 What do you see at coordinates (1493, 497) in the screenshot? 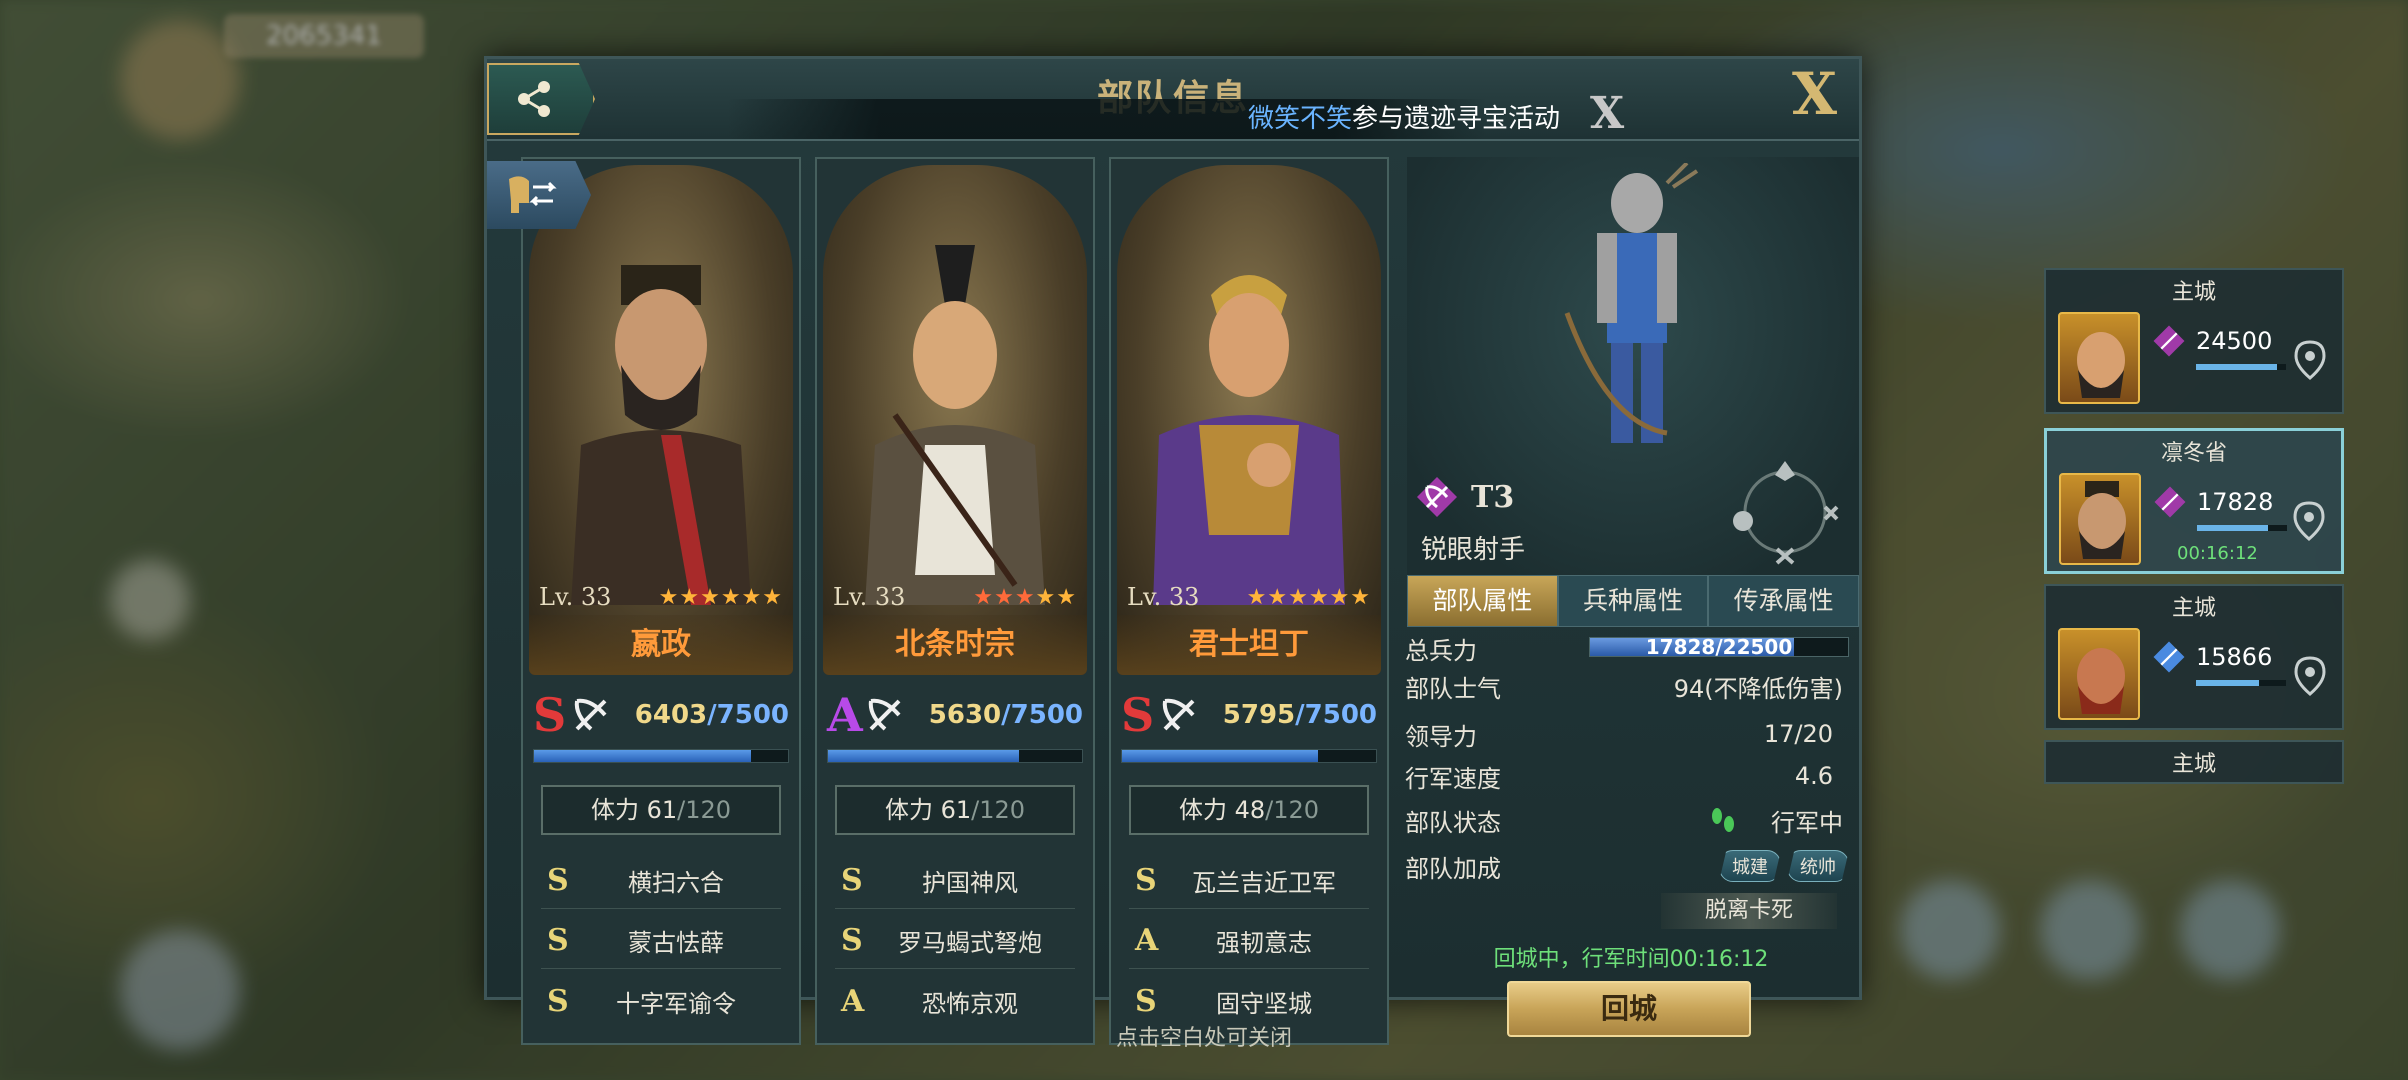
I see `unit-tier-label: T3` at bounding box center [1493, 497].